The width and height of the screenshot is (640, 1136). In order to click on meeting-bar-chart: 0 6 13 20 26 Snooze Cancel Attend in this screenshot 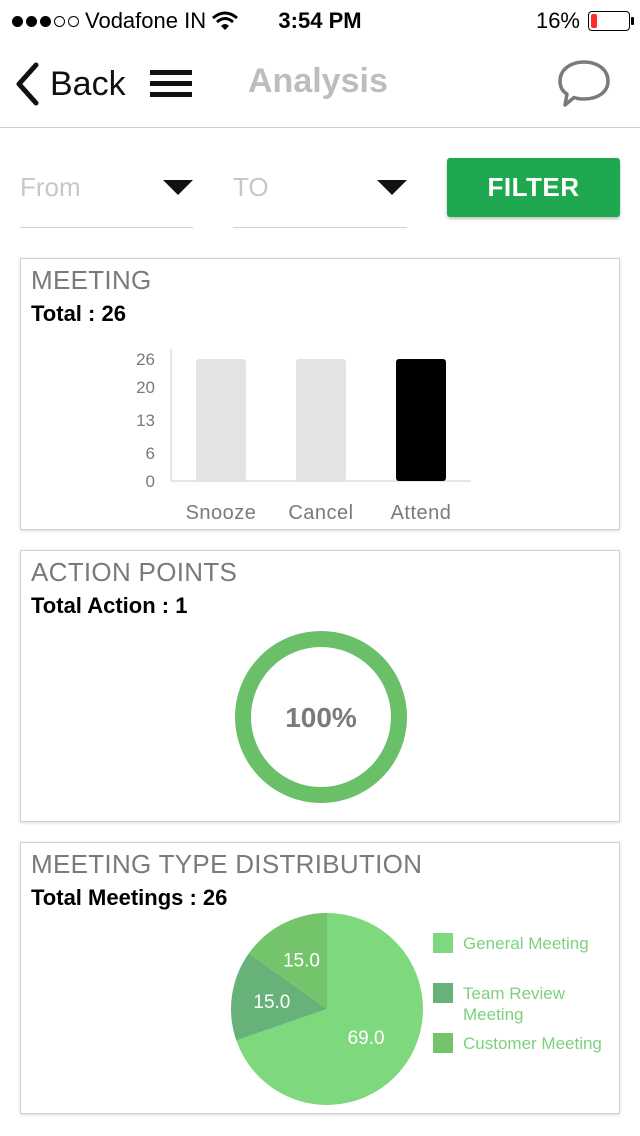, I will do `click(303, 436)`.